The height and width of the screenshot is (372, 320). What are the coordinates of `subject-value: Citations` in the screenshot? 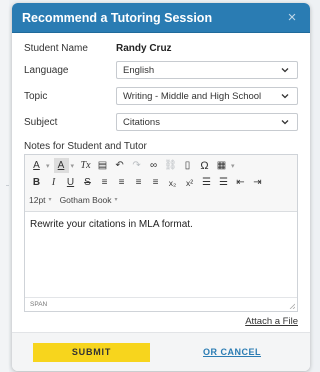 It's located at (141, 122).